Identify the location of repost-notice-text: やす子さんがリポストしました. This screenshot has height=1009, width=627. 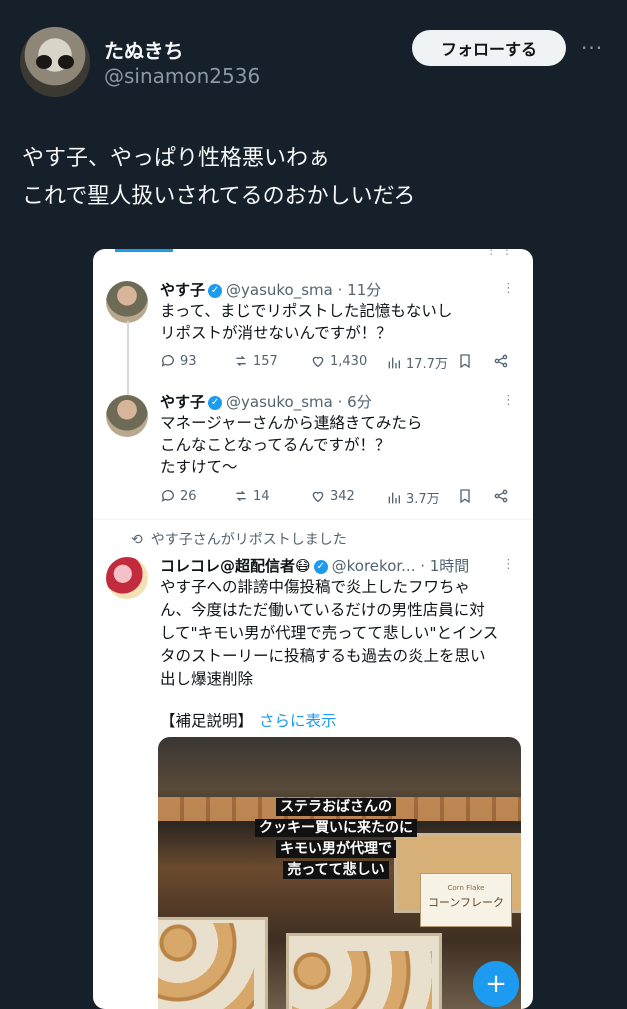
(248, 540).